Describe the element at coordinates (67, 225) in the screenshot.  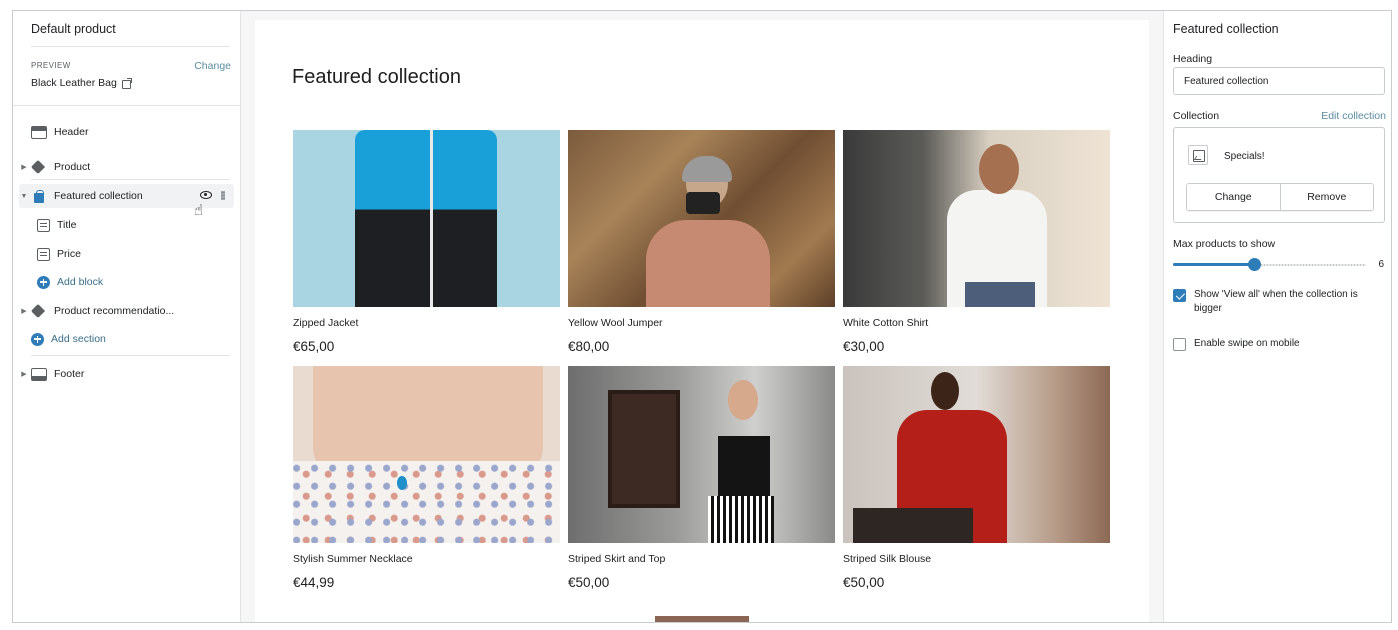
I see `tree-item-label: Title` at that location.